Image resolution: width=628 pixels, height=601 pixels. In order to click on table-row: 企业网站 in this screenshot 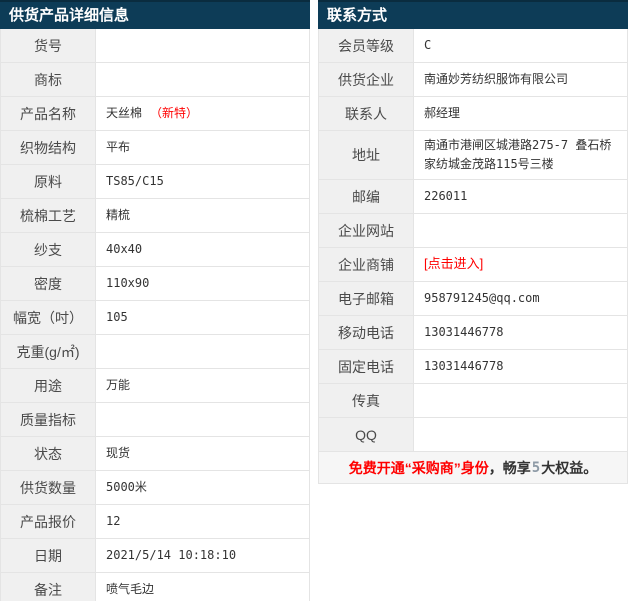, I will do `click(473, 231)`.